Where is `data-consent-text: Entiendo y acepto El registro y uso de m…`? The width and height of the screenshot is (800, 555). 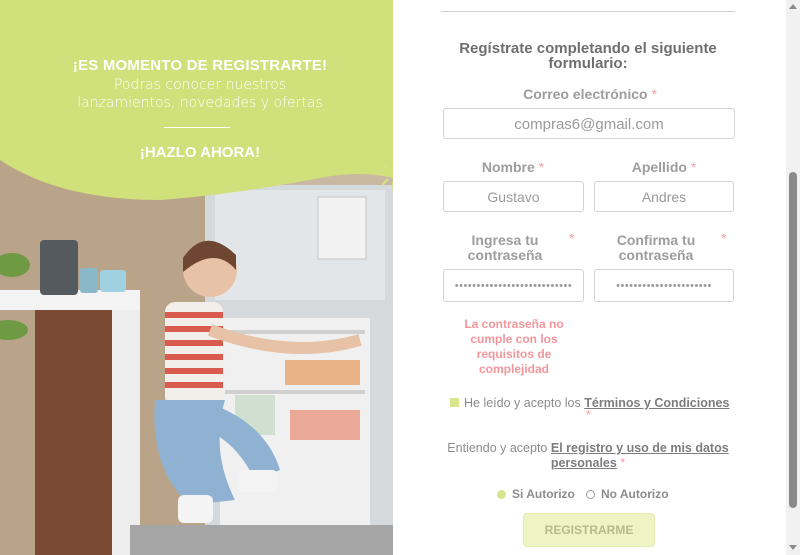
data-consent-text: Entiendo y acepto El registro y uso de m… is located at coordinates (588, 456).